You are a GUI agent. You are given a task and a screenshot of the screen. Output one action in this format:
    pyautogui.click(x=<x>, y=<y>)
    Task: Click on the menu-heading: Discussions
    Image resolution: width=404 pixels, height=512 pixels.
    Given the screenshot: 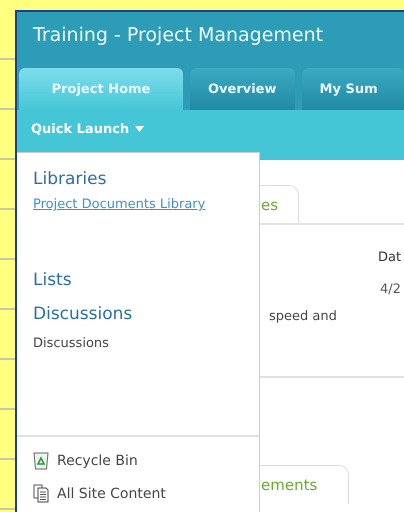 What is the action you would take?
    pyautogui.click(x=146, y=314)
    